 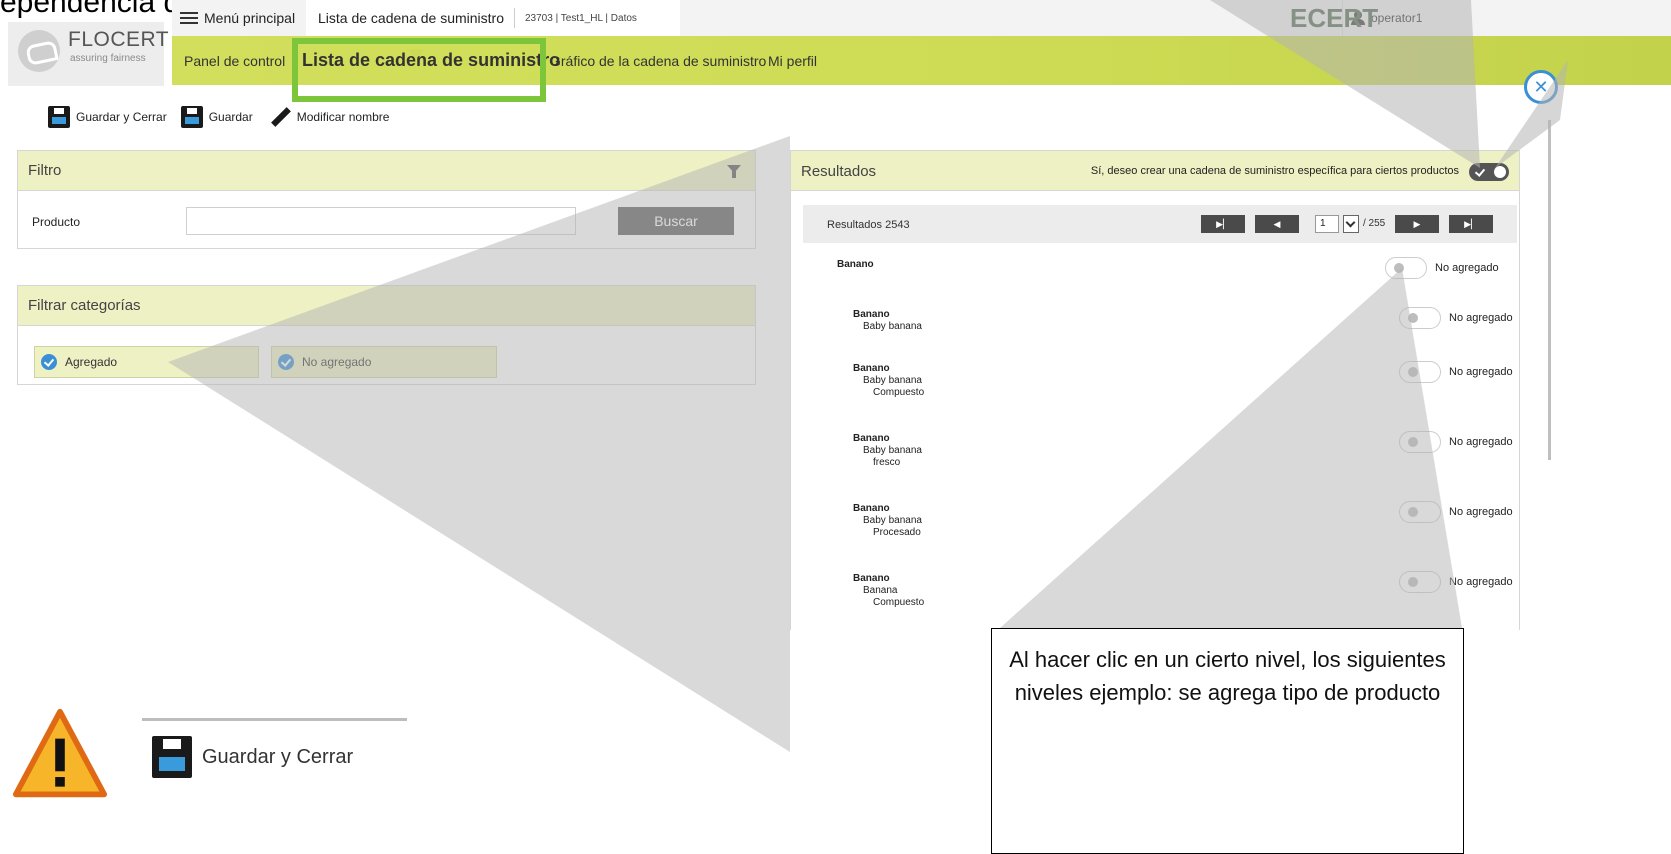 I want to click on last-page-button: ▶▏, so click(x=1471, y=224).